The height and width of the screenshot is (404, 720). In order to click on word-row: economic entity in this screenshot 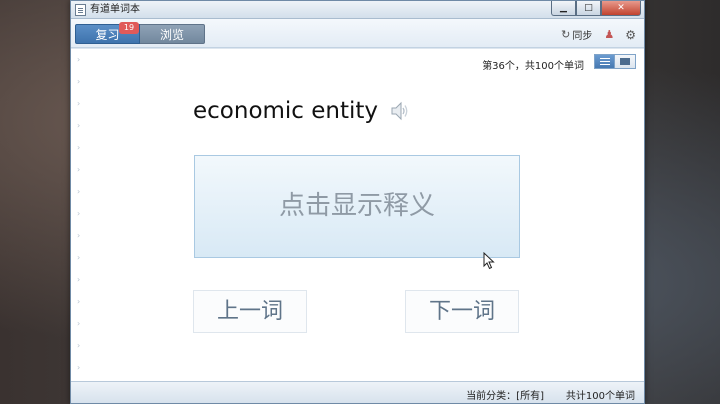, I will do `click(300, 111)`.